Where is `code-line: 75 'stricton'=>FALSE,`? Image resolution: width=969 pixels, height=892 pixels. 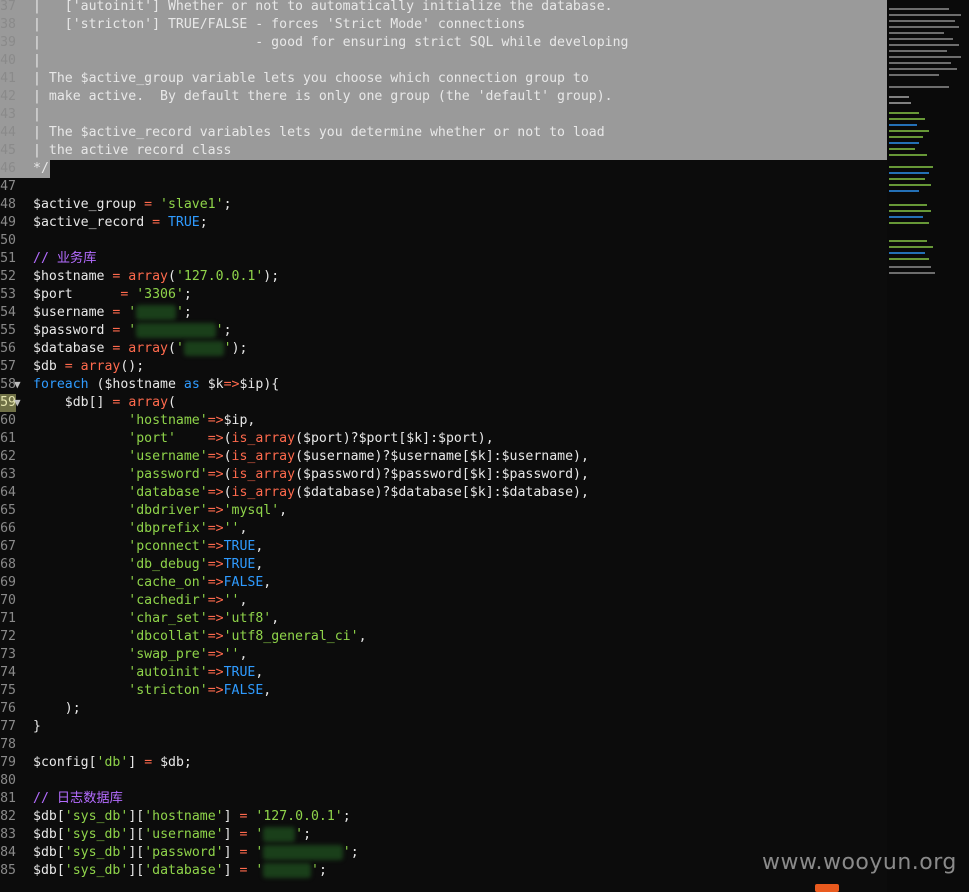
code-line: 75 'stricton'=>FALSE, is located at coordinates (443, 691).